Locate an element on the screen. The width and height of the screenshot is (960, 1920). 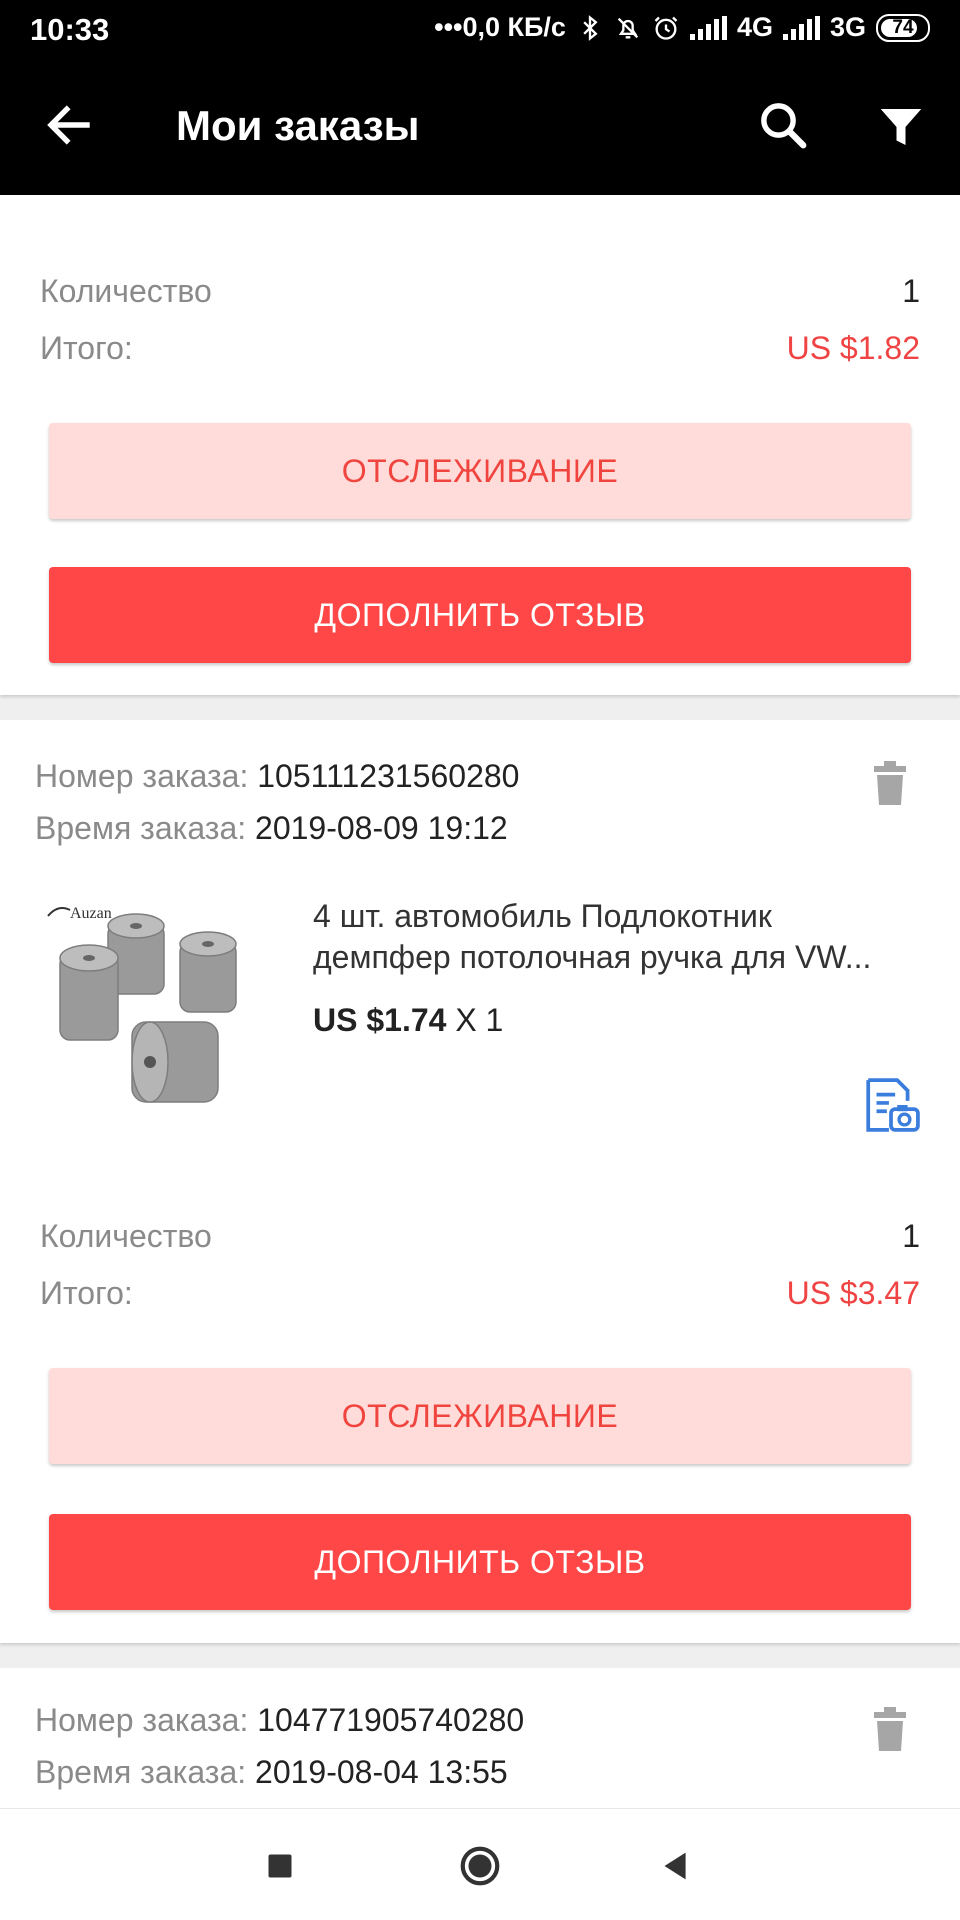
order-time-value: 2019-08-04 13:55 is located at coordinates (381, 1772).